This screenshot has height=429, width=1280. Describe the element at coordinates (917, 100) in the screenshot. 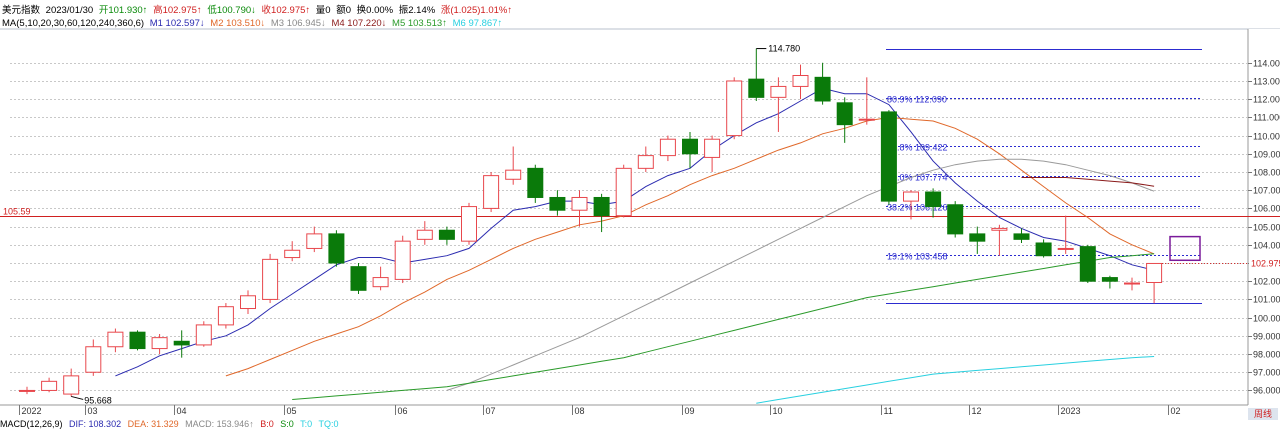

I see `fibonacci-level-label: 80.9% 112.090` at that location.